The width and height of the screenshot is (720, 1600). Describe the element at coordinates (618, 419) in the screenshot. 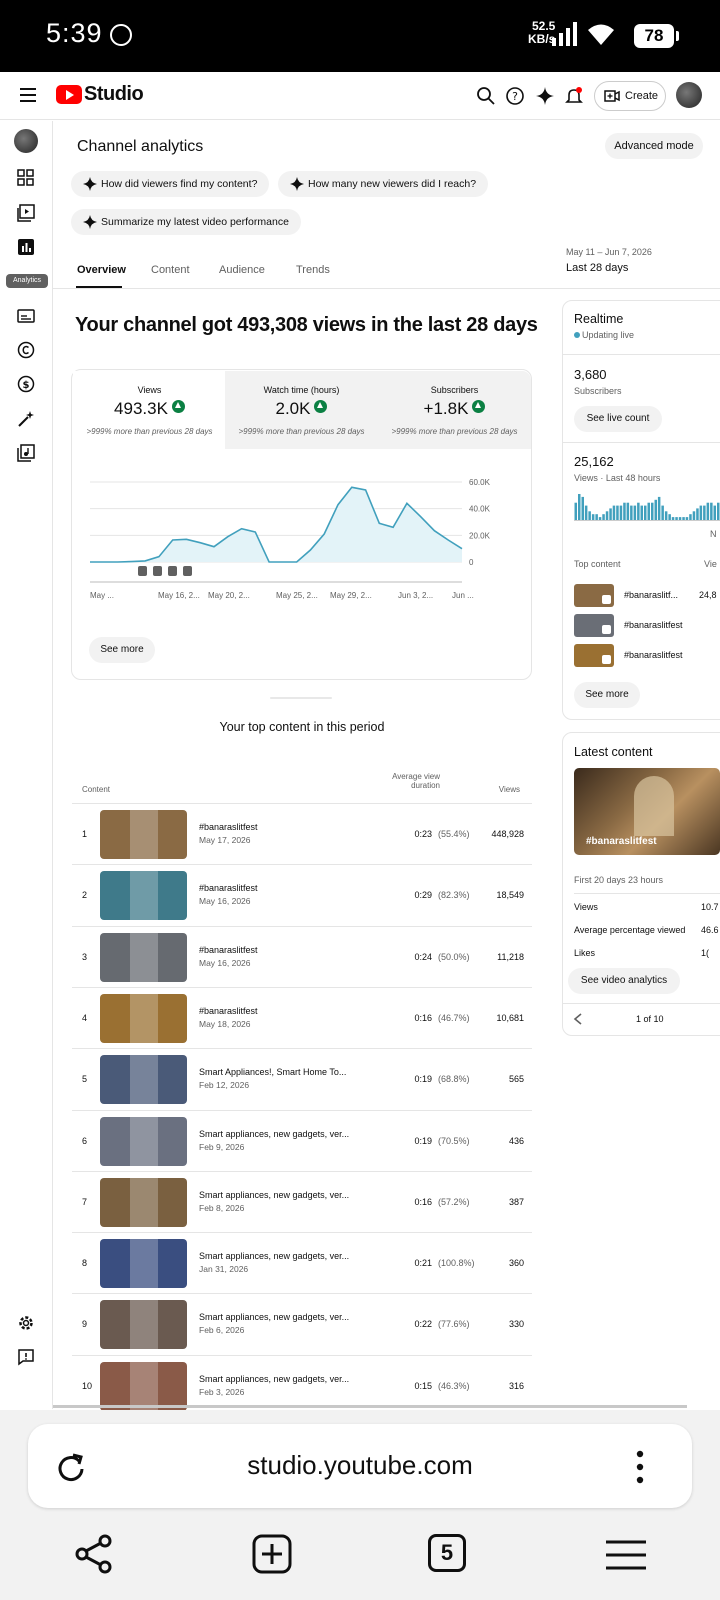

I see `see-live-count-button: See live count` at that location.